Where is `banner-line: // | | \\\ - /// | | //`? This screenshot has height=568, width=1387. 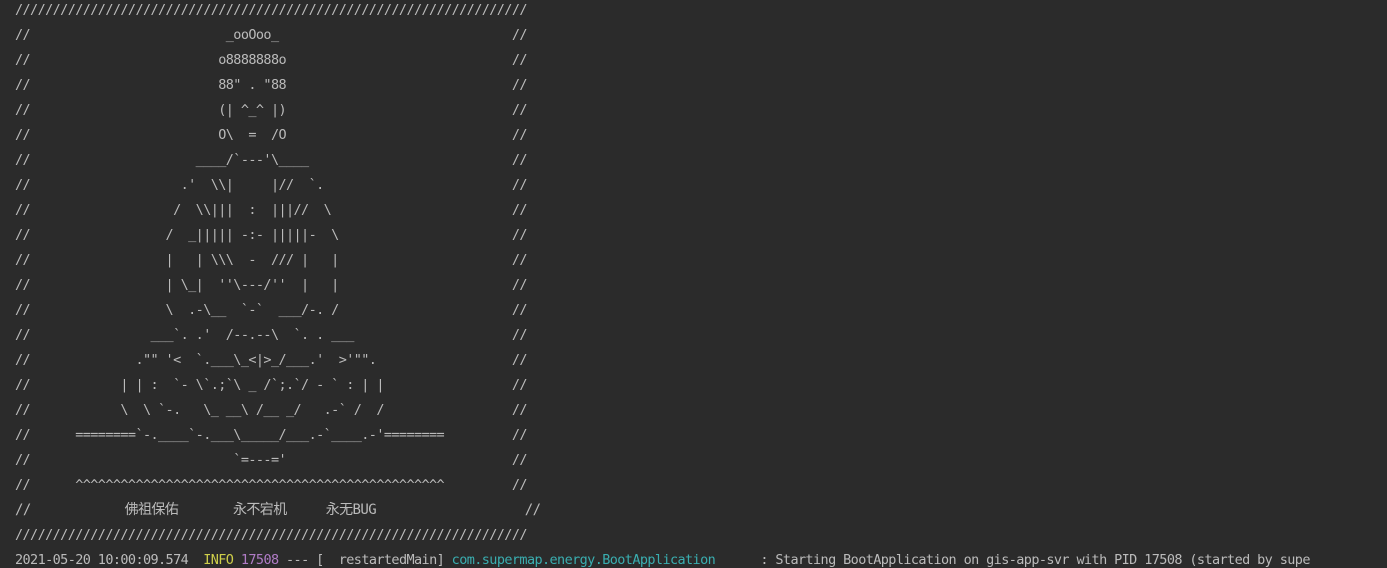
banner-line: // | | \\\ - /// | | // is located at coordinates (271, 260).